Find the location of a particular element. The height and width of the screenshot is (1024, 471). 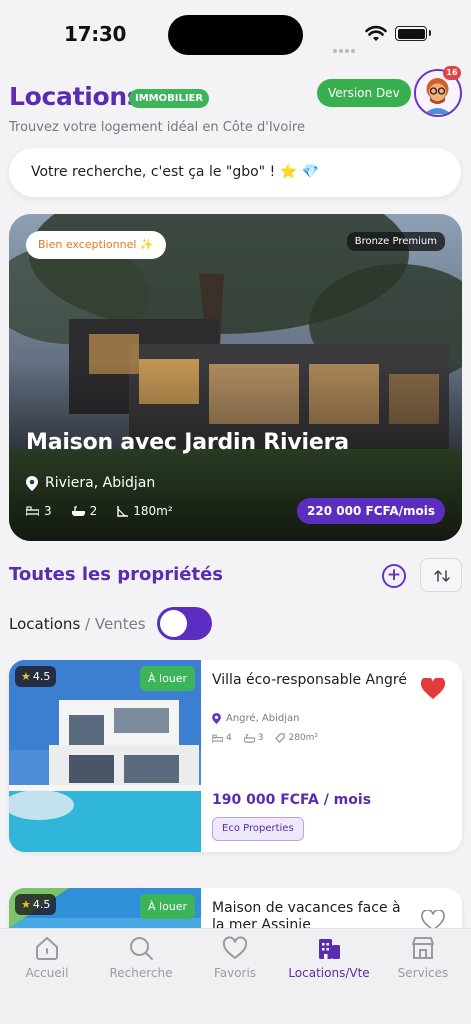

toggle-label-locations: Locations is located at coordinates (45, 624).